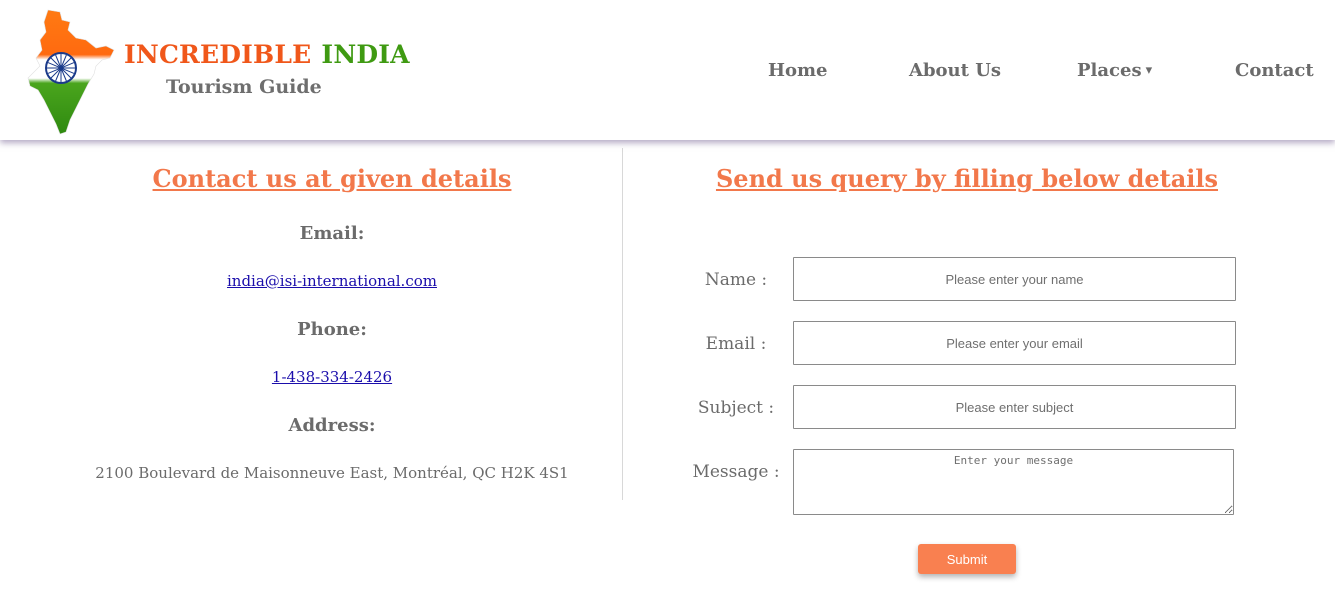 This screenshot has width=1335, height=595. Describe the element at coordinates (1149, 70) in the screenshot. I see `caret-down-icon: ▾` at that location.